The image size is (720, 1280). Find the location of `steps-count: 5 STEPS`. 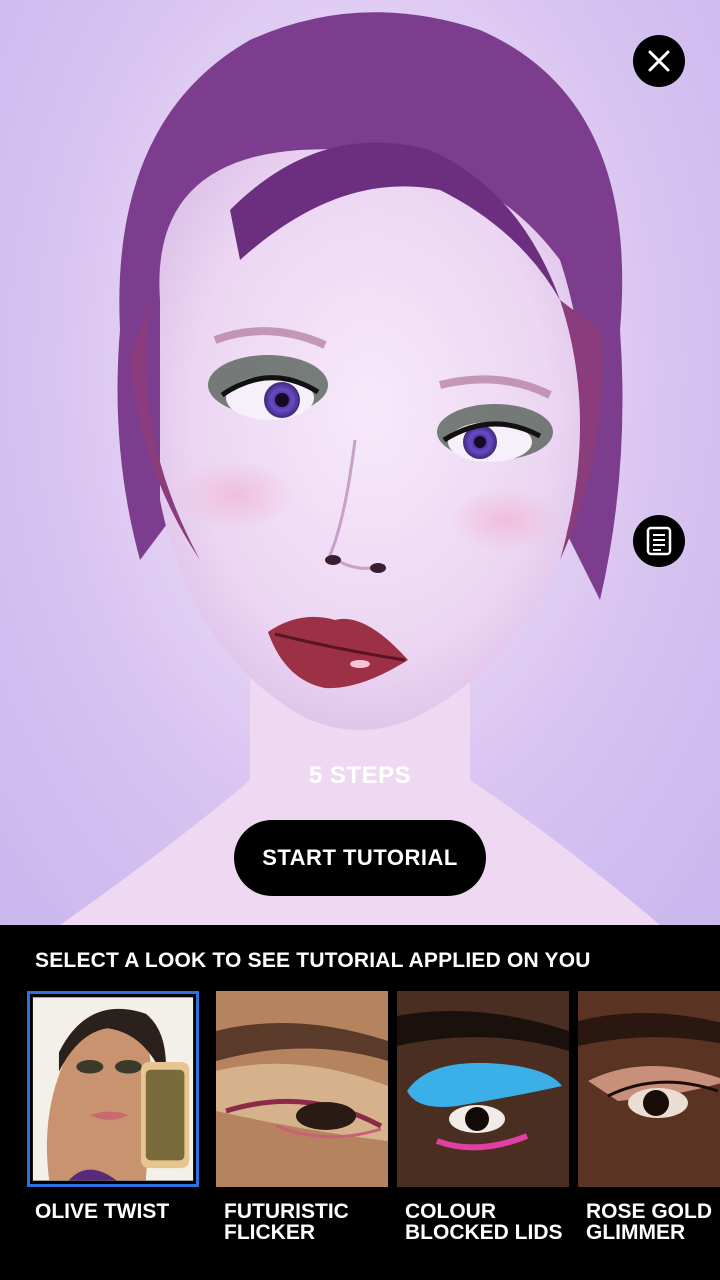

steps-count: 5 STEPS is located at coordinates (360, 775).